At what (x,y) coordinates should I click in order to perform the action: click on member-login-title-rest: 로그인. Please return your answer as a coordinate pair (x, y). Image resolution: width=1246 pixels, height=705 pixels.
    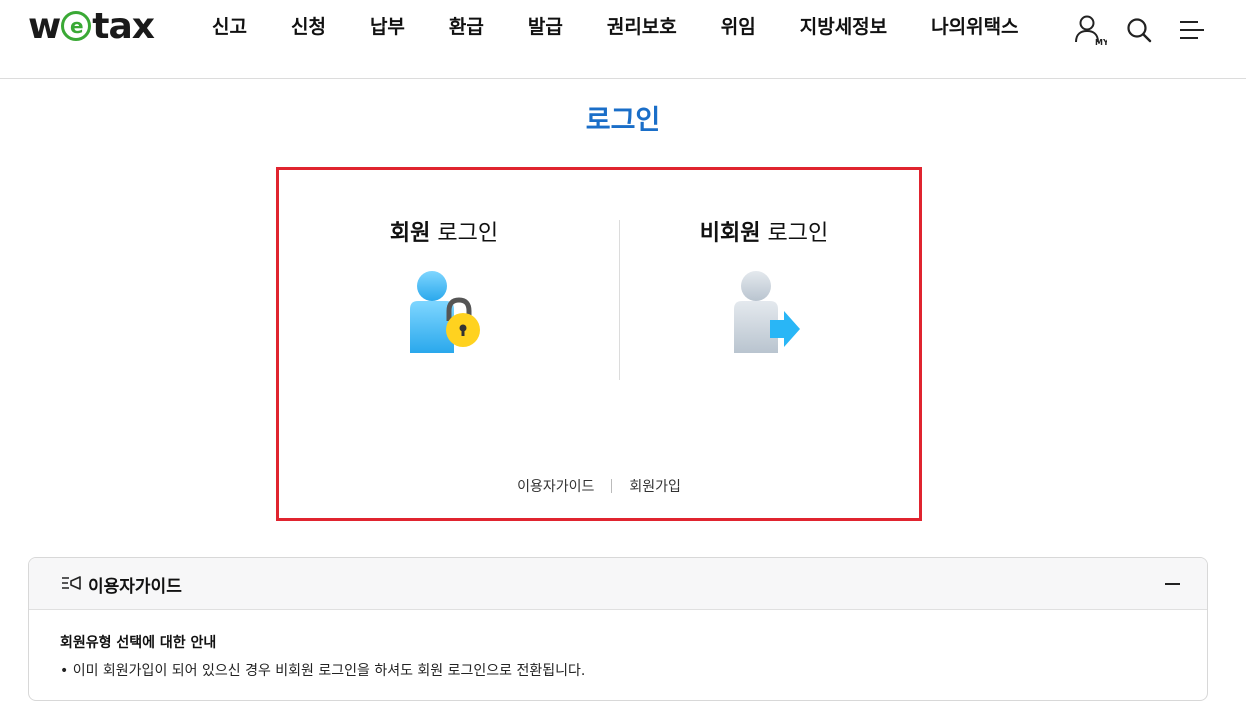
    Looking at the image, I should click on (464, 233).